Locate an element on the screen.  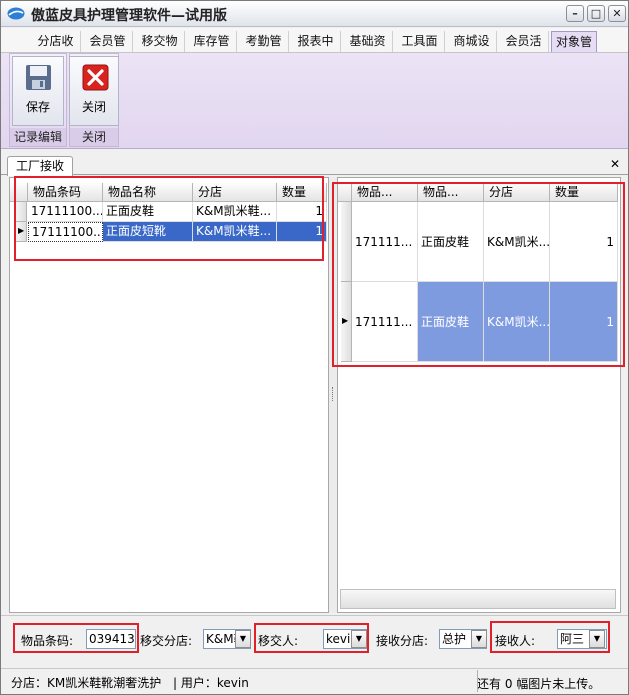
ribbon-group-close: 关闭 关闭 is located at coordinates (94, 100).